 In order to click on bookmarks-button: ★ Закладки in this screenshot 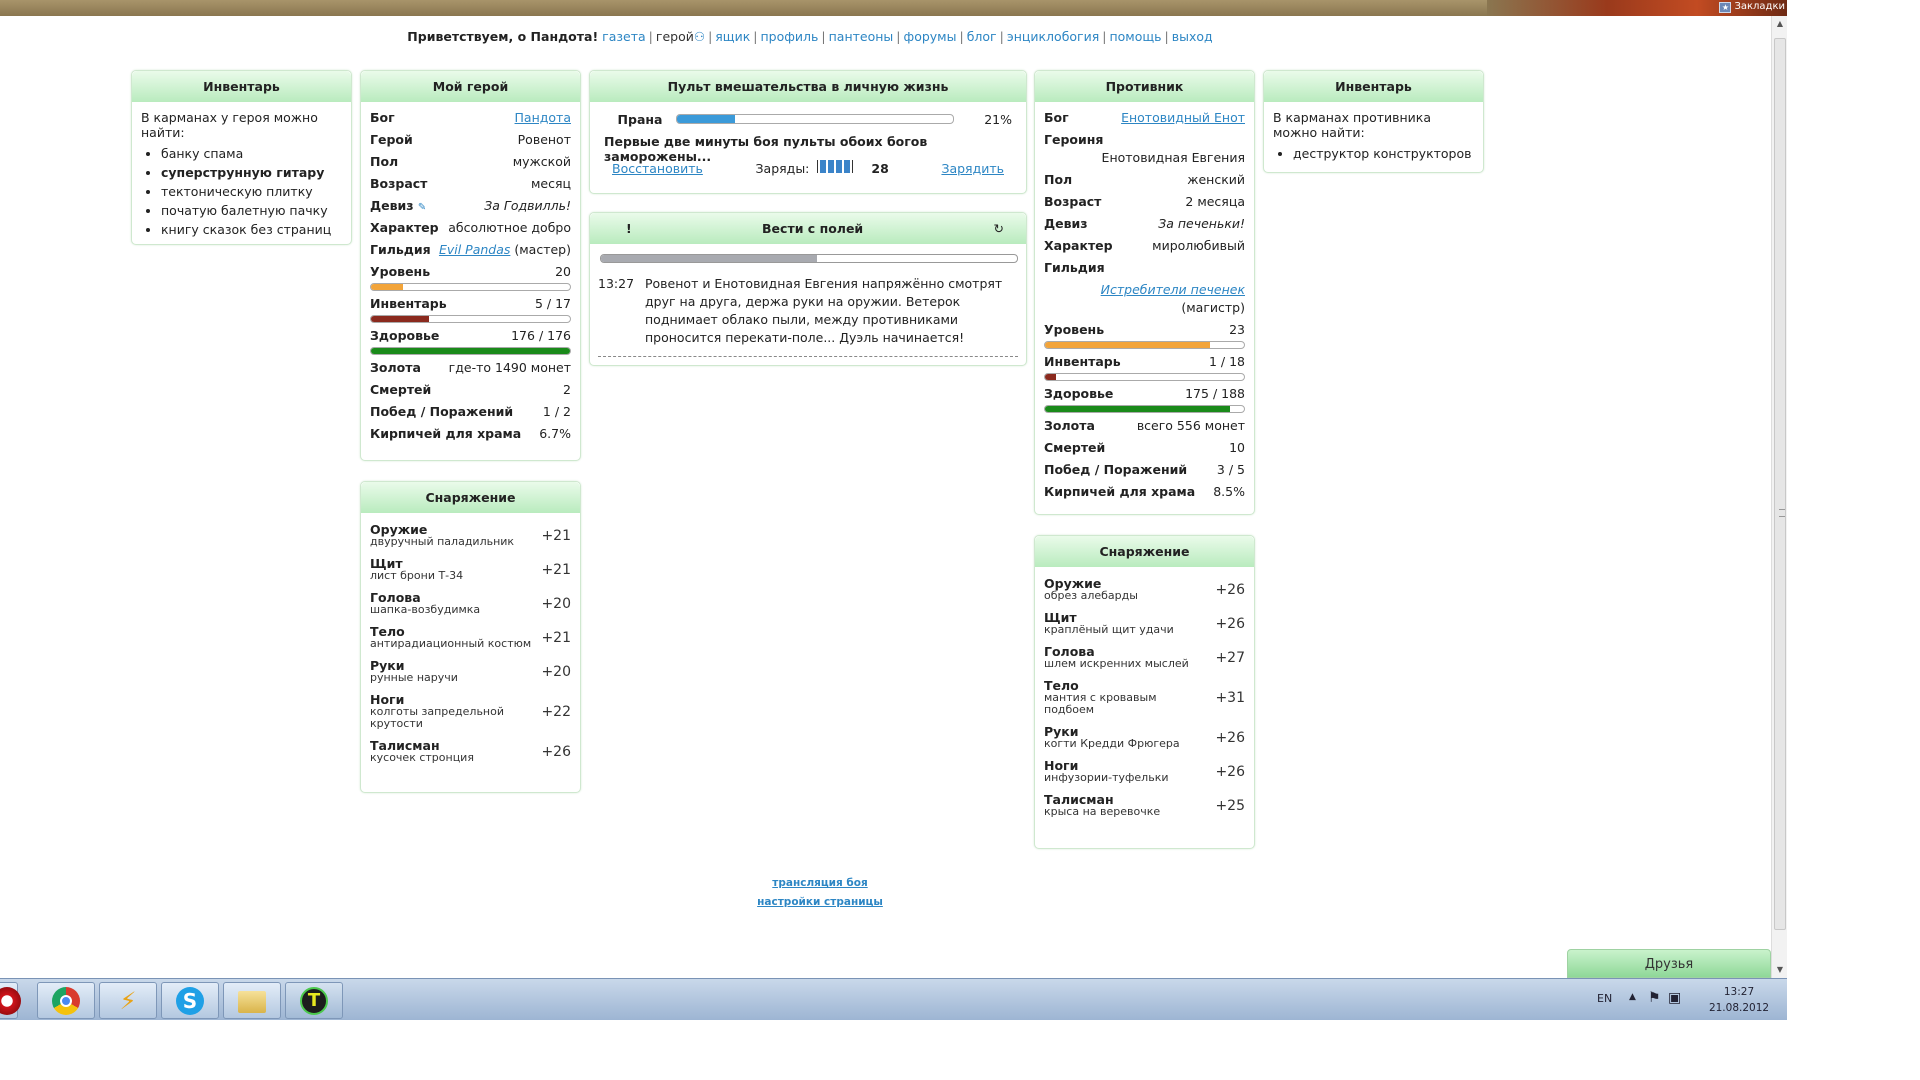, I will do `click(1752, 7)`.